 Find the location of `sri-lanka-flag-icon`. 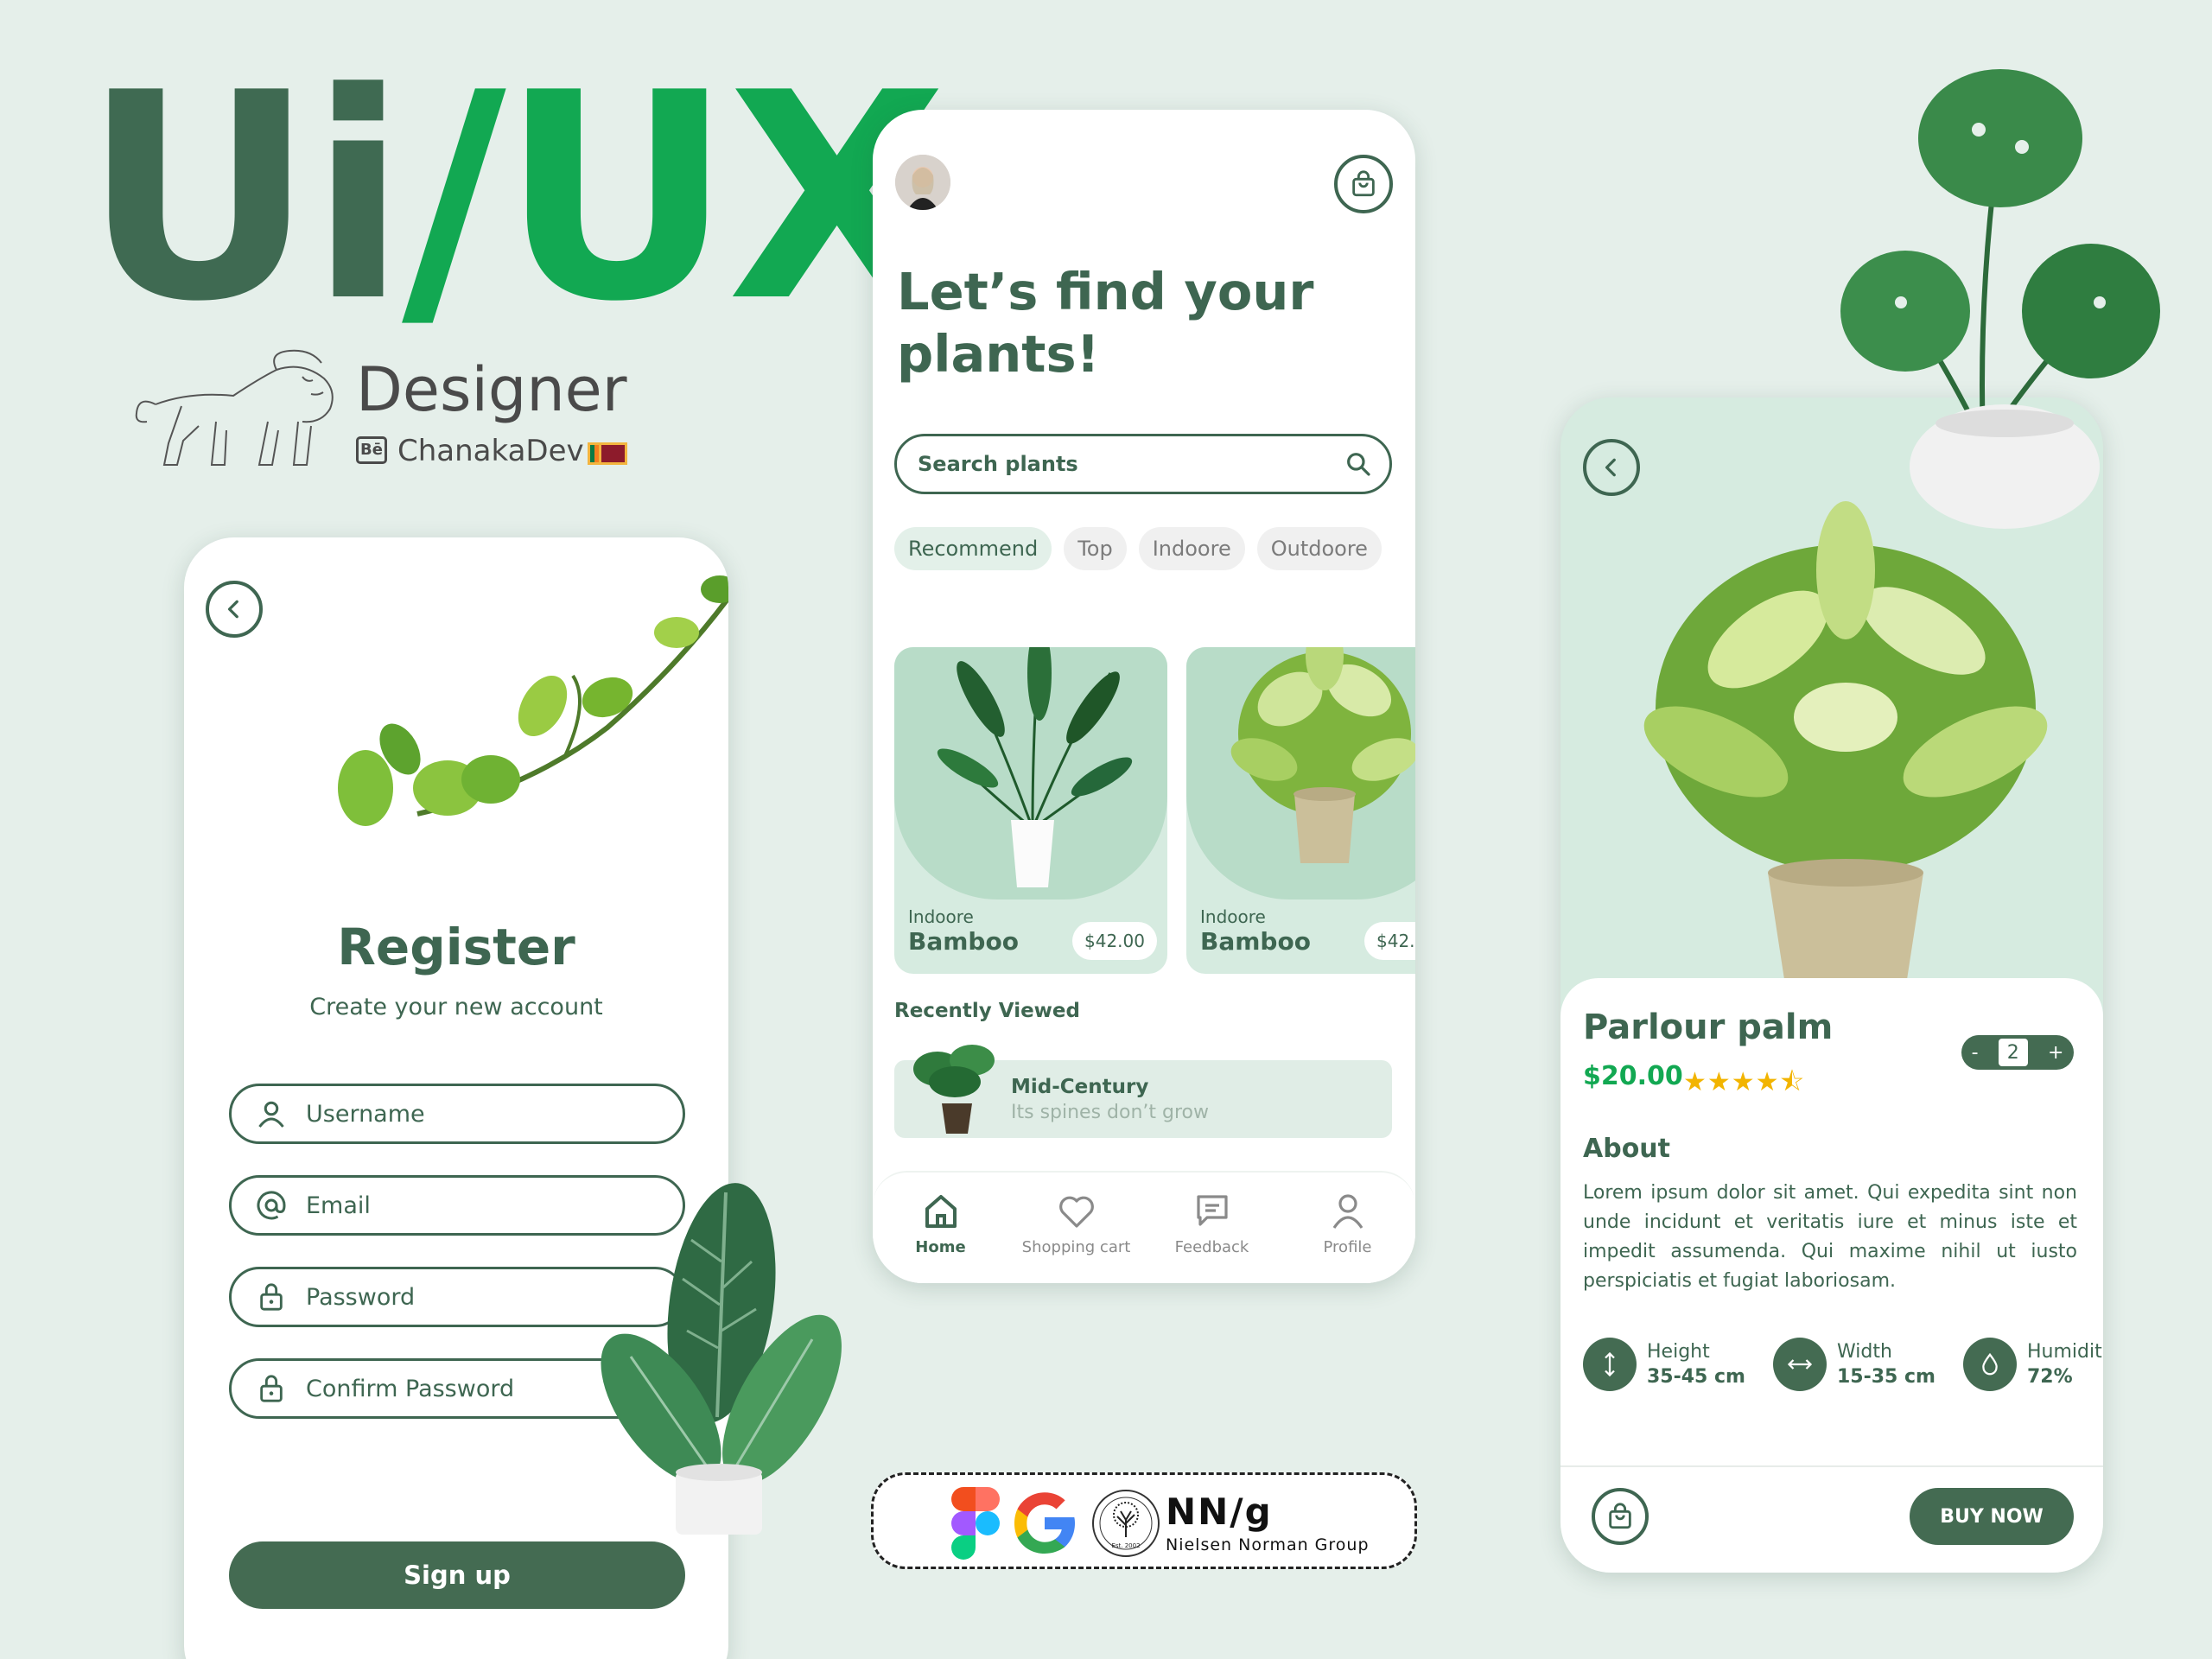

sri-lanka-flag-icon is located at coordinates (607, 453).